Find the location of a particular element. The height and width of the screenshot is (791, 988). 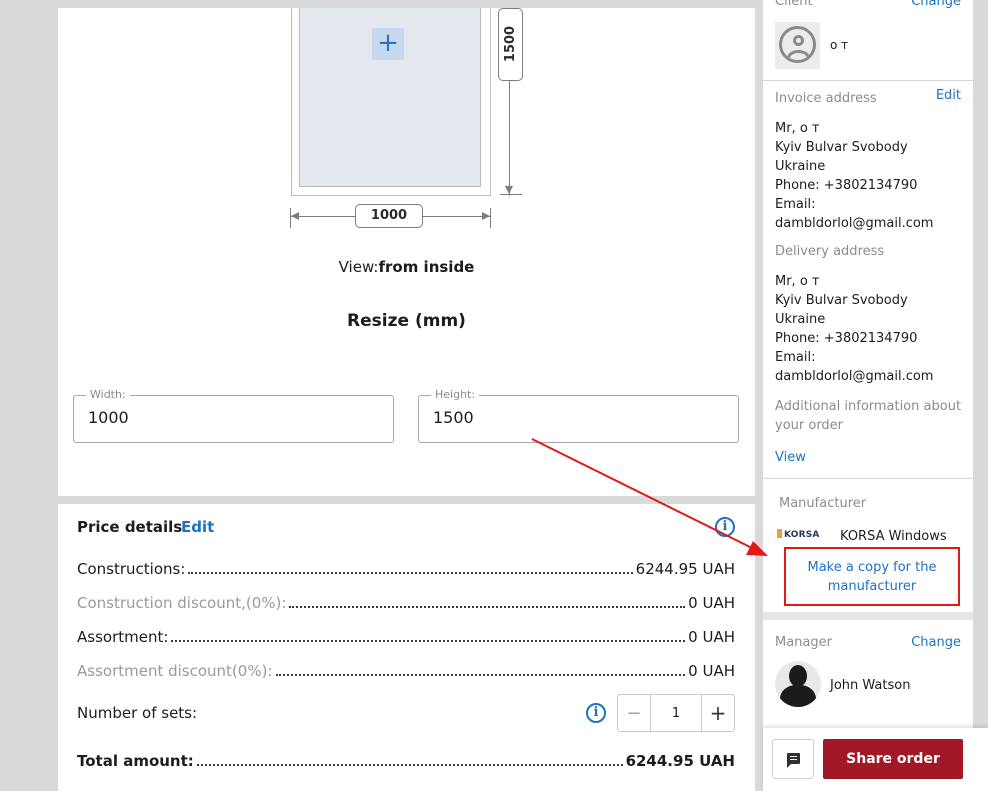

message-icon is located at coordinates (793, 760).